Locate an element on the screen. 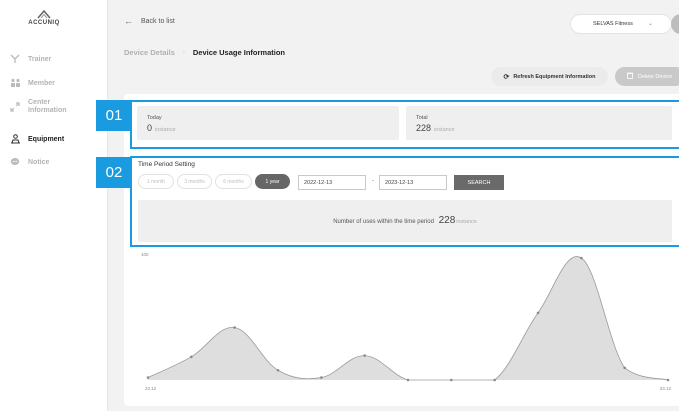 The image size is (679, 411). gym-select: SELVAS Fitness ⌄ is located at coordinates (621, 24).